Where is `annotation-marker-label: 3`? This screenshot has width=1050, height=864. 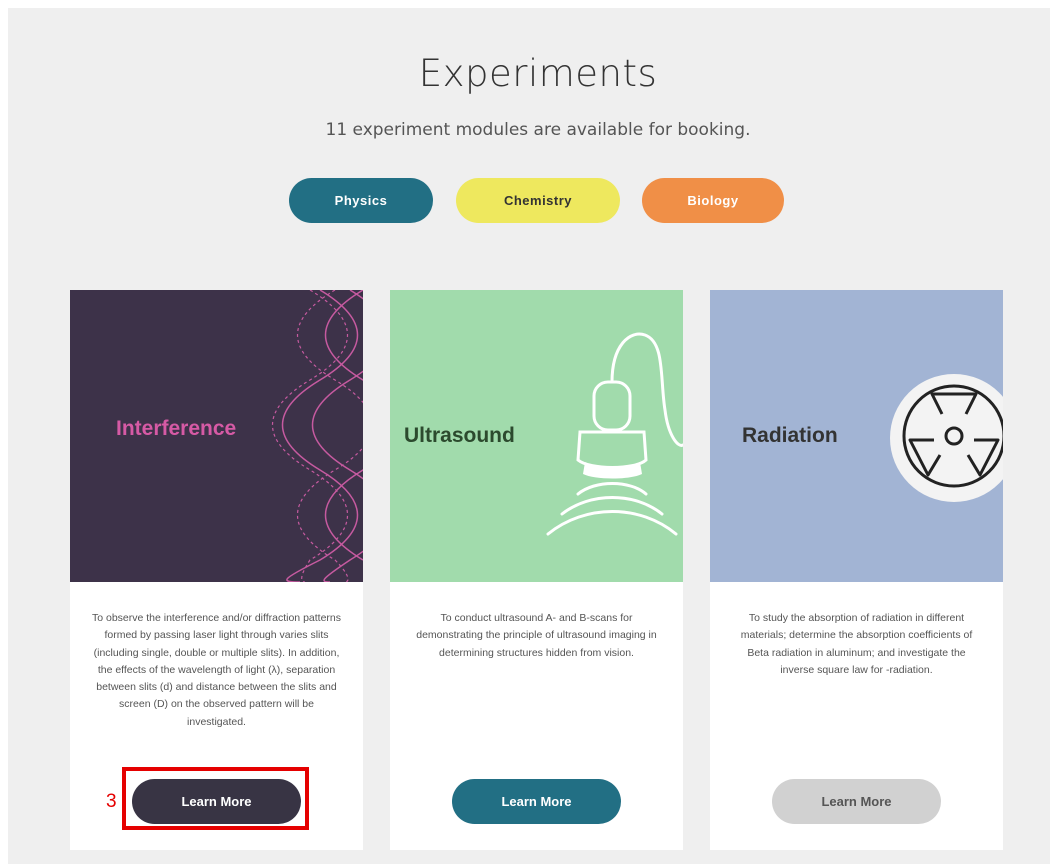 annotation-marker-label: 3 is located at coordinates (111, 801).